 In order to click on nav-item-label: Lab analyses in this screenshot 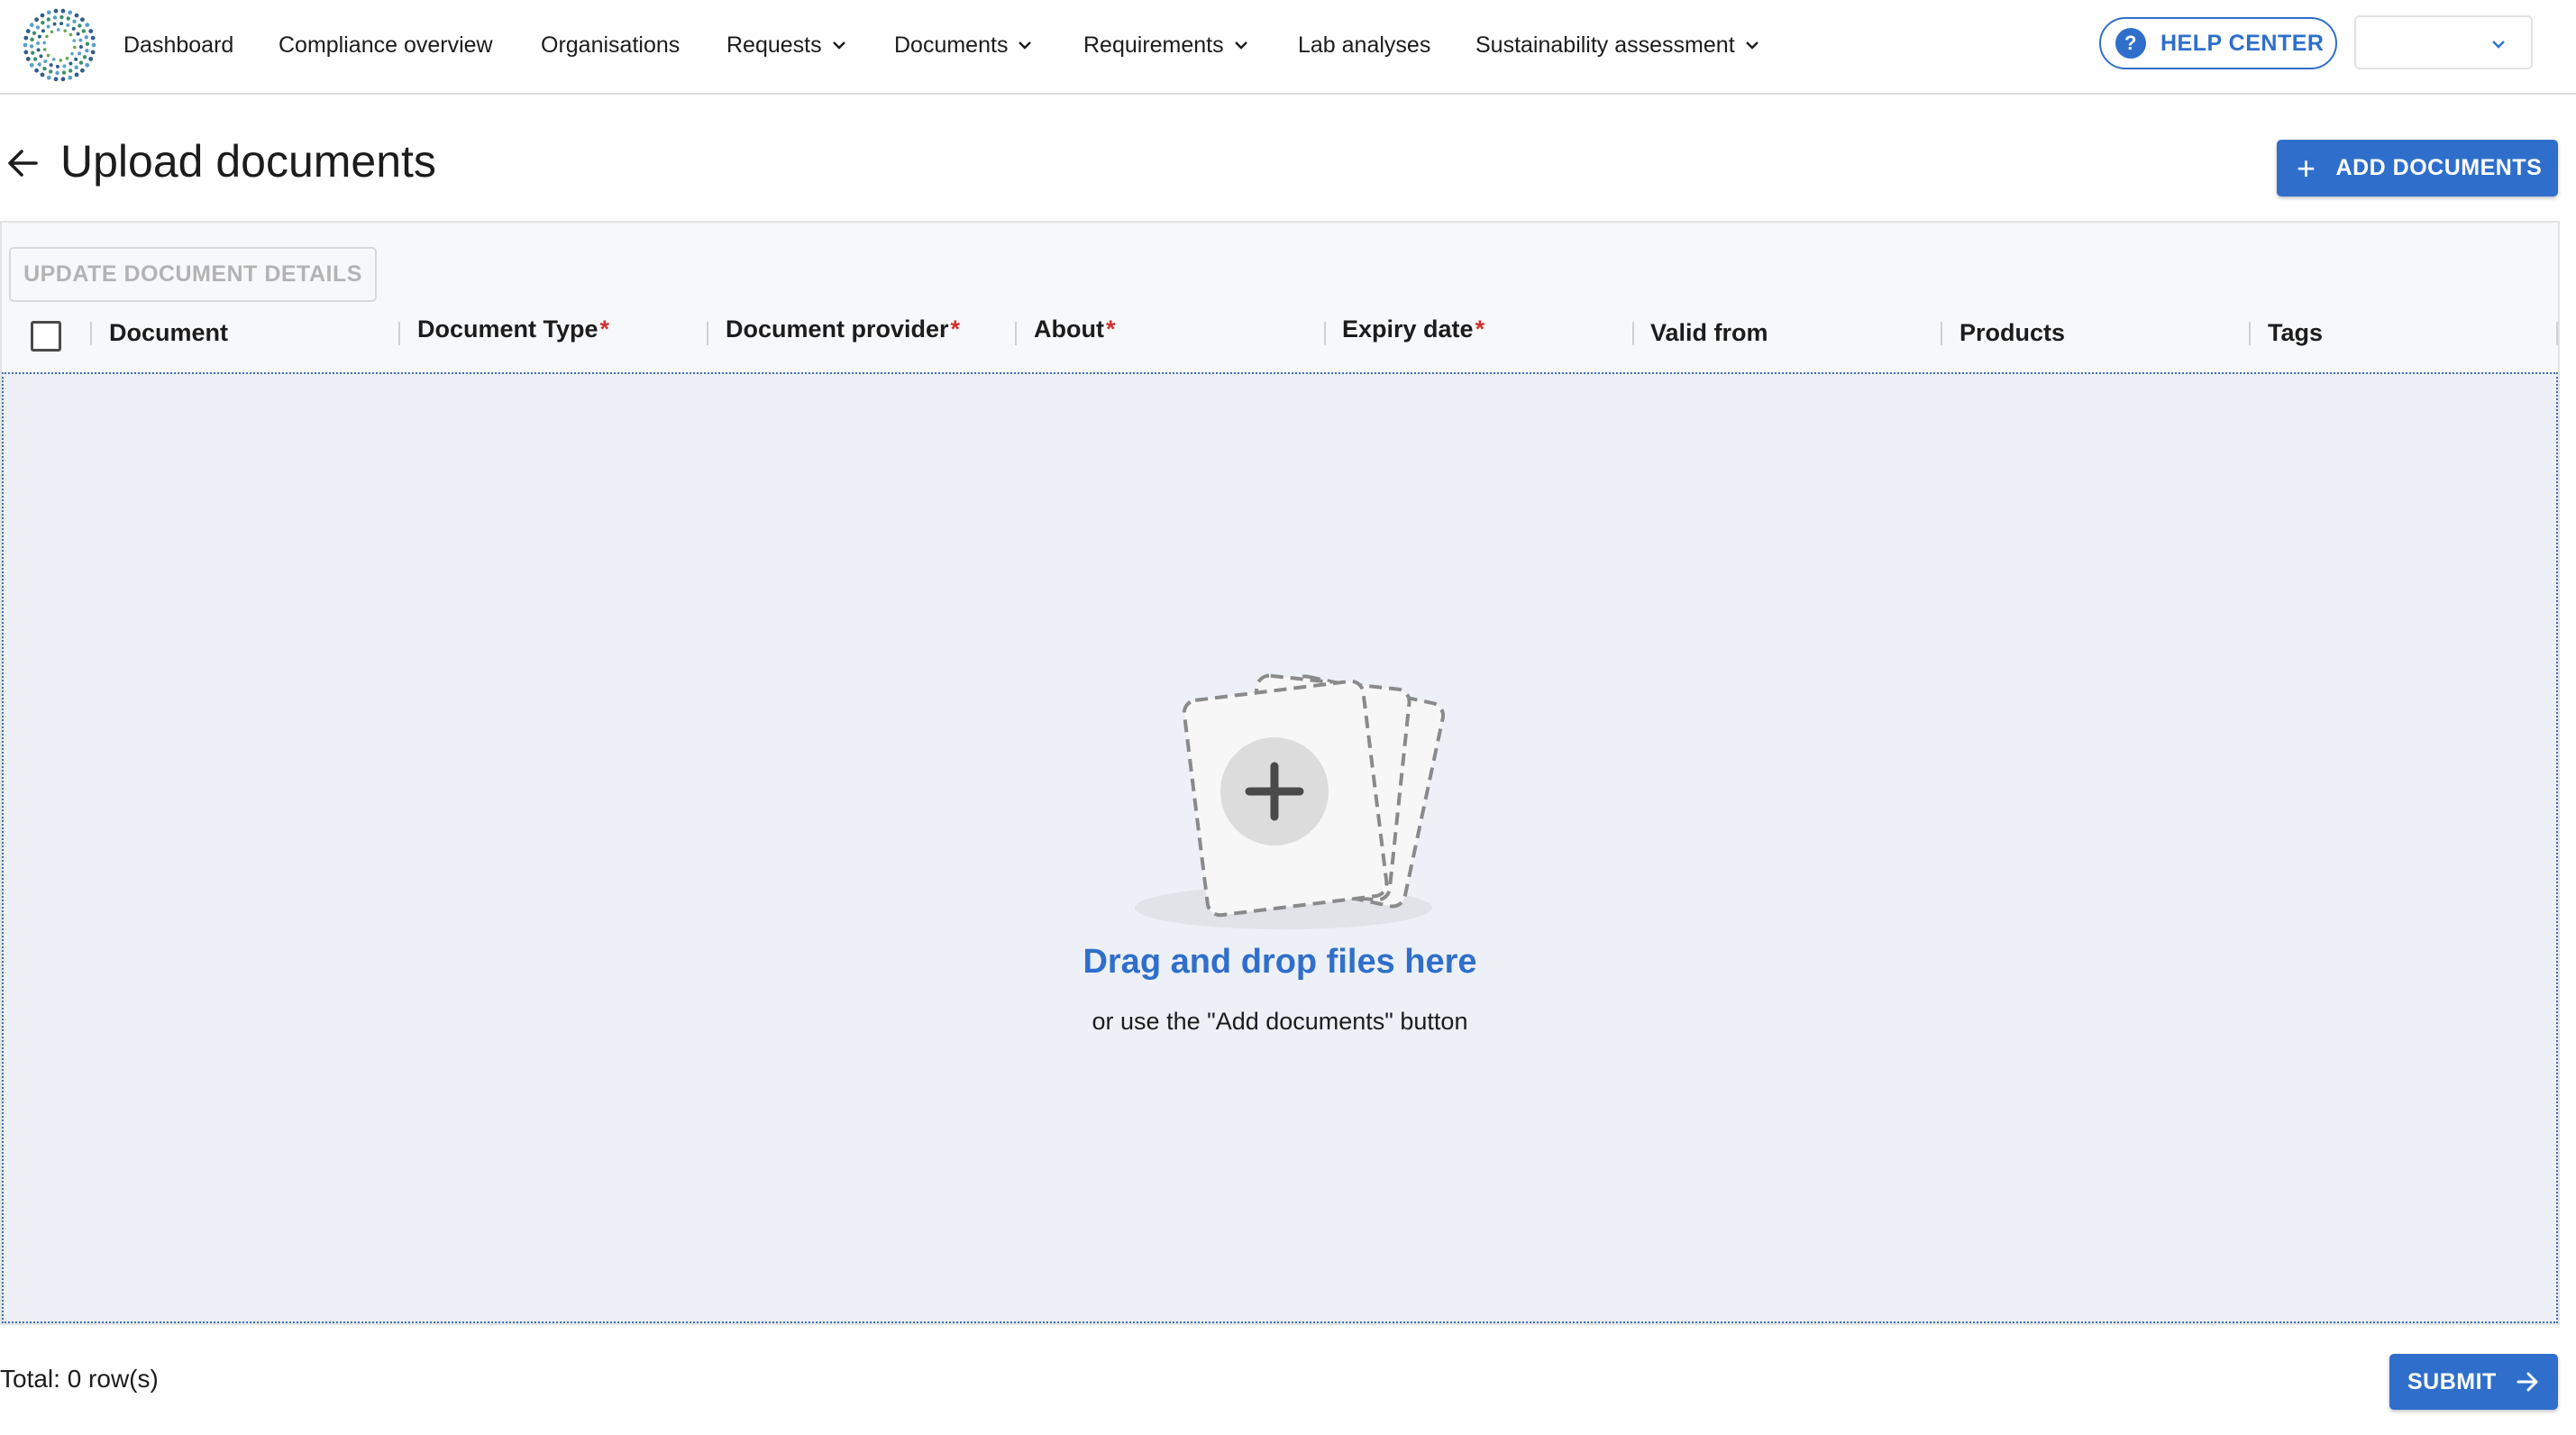, I will do `click(1364, 45)`.